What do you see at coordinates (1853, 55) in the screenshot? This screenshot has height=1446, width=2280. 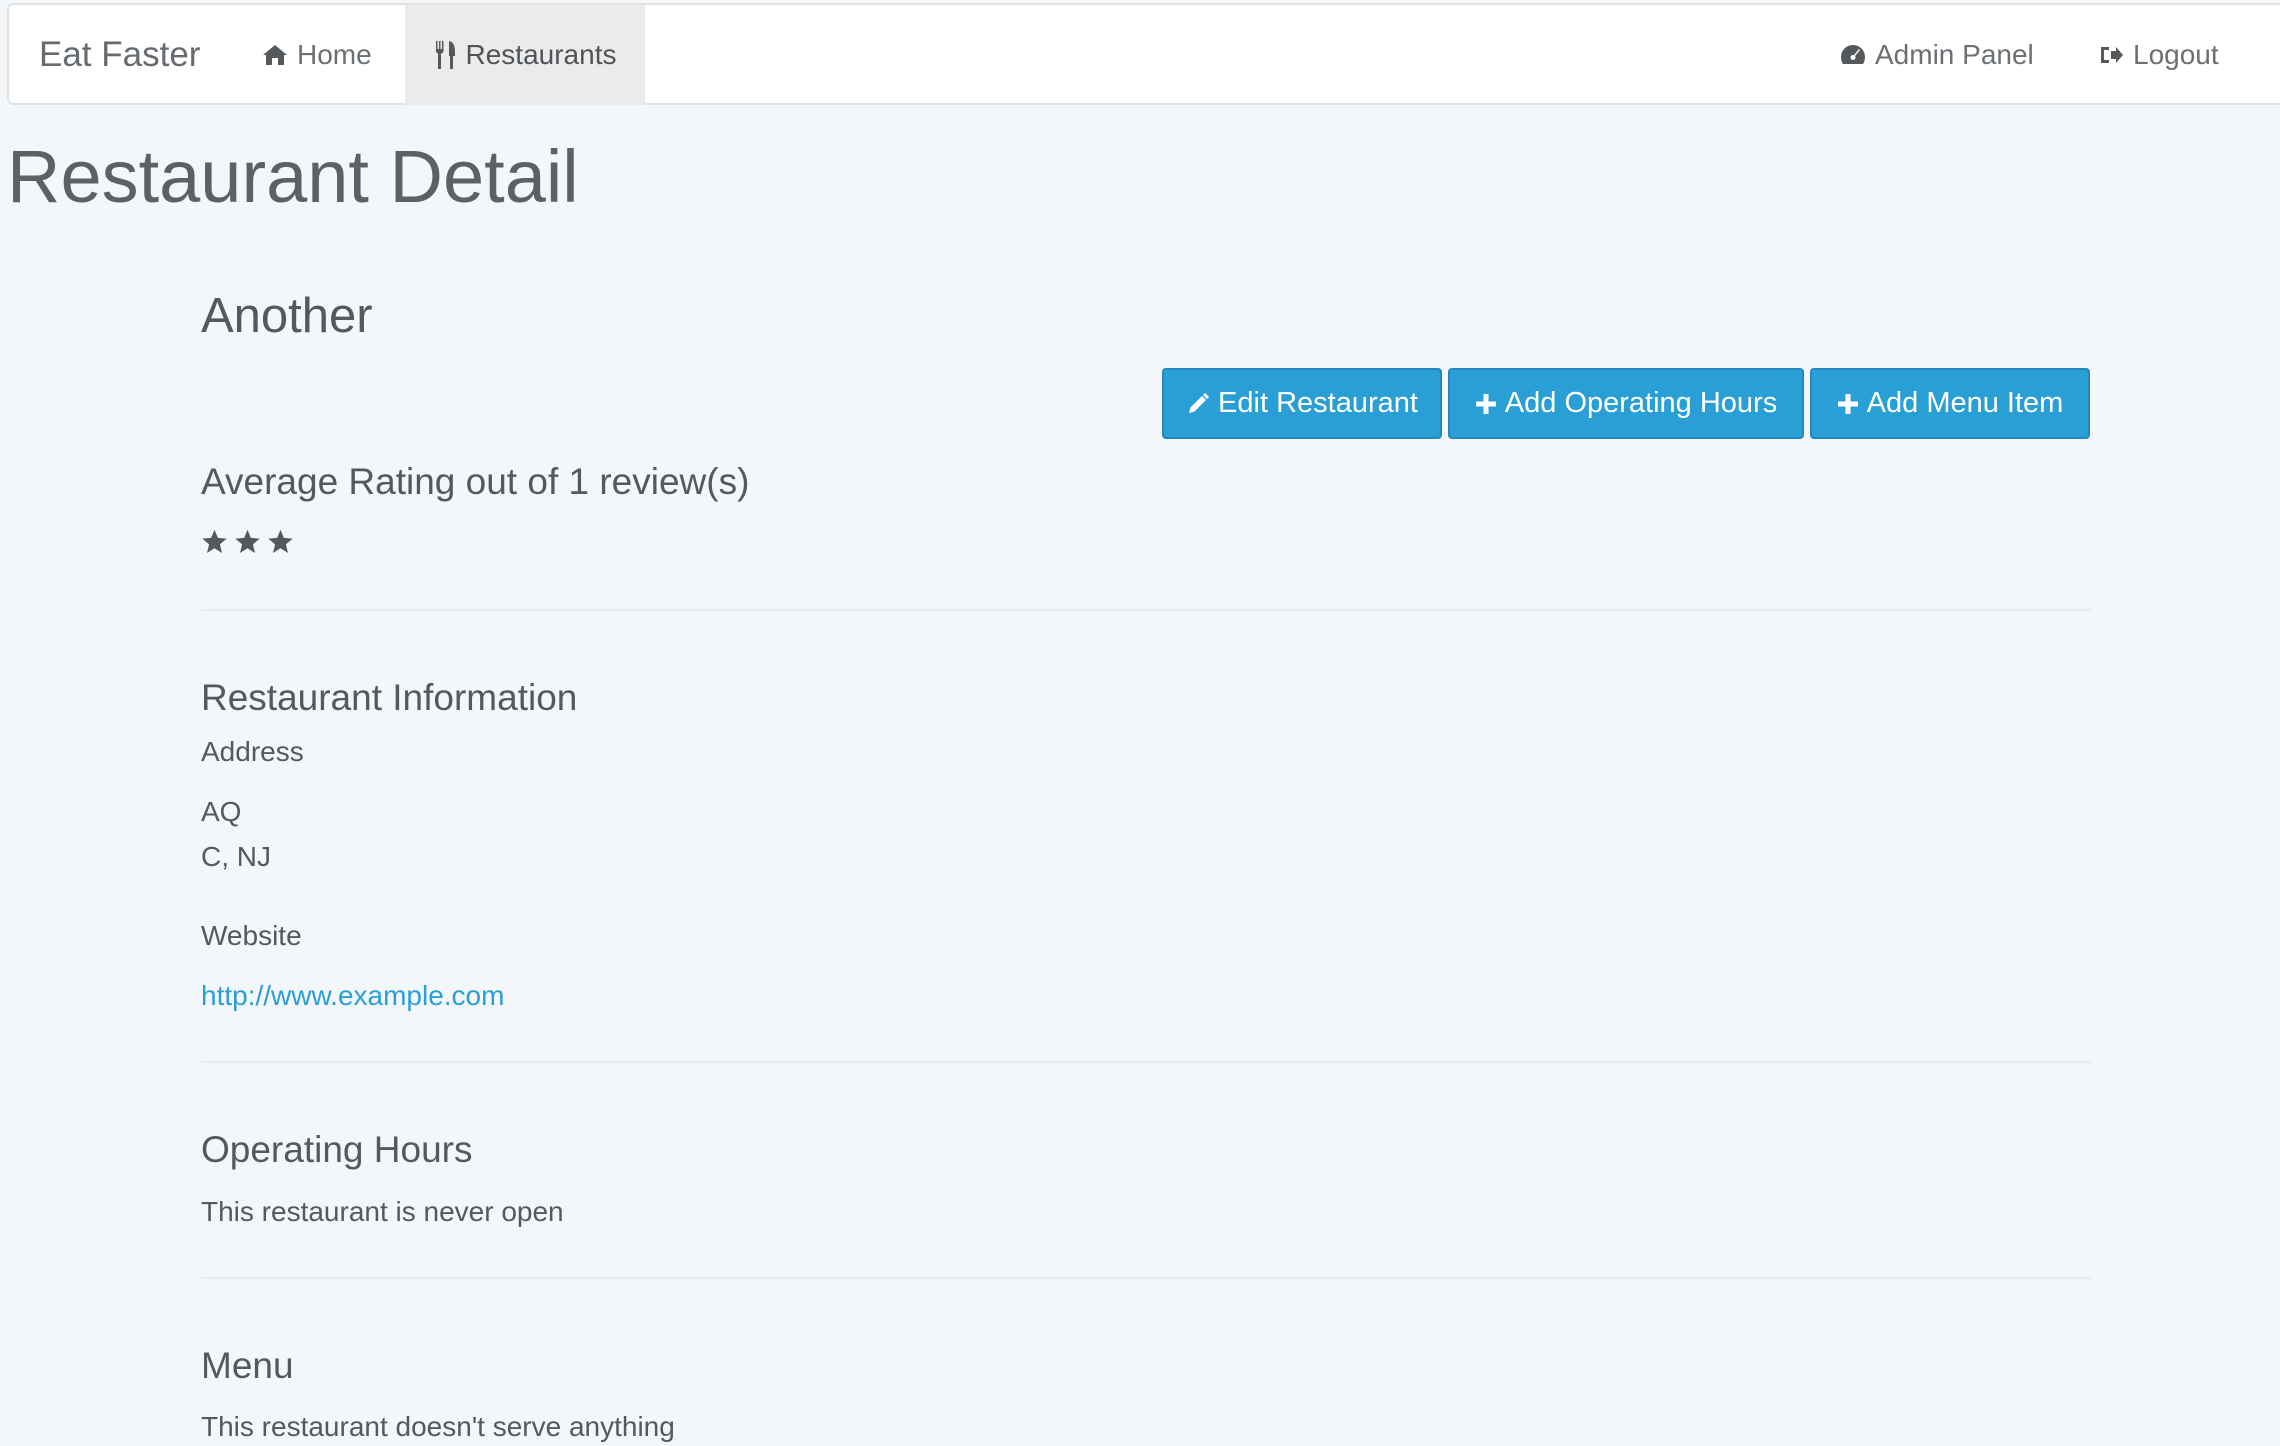 I see `dashboard-icon` at bounding box center [1853, 55].